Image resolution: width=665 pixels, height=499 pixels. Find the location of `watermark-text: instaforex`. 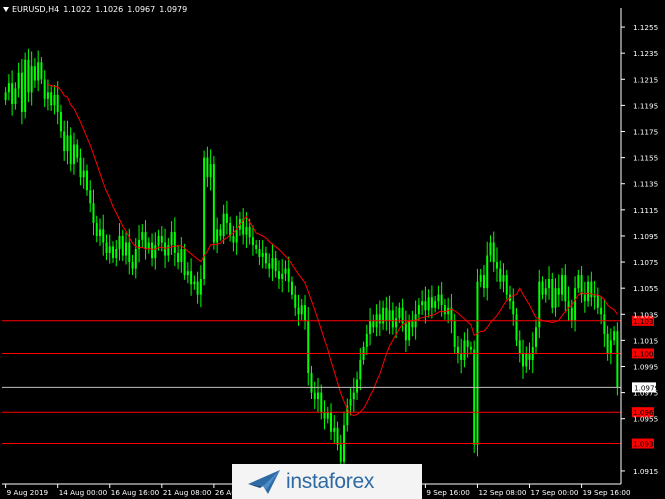

watermark-text: instaforex is located at coordinates (330, 481).